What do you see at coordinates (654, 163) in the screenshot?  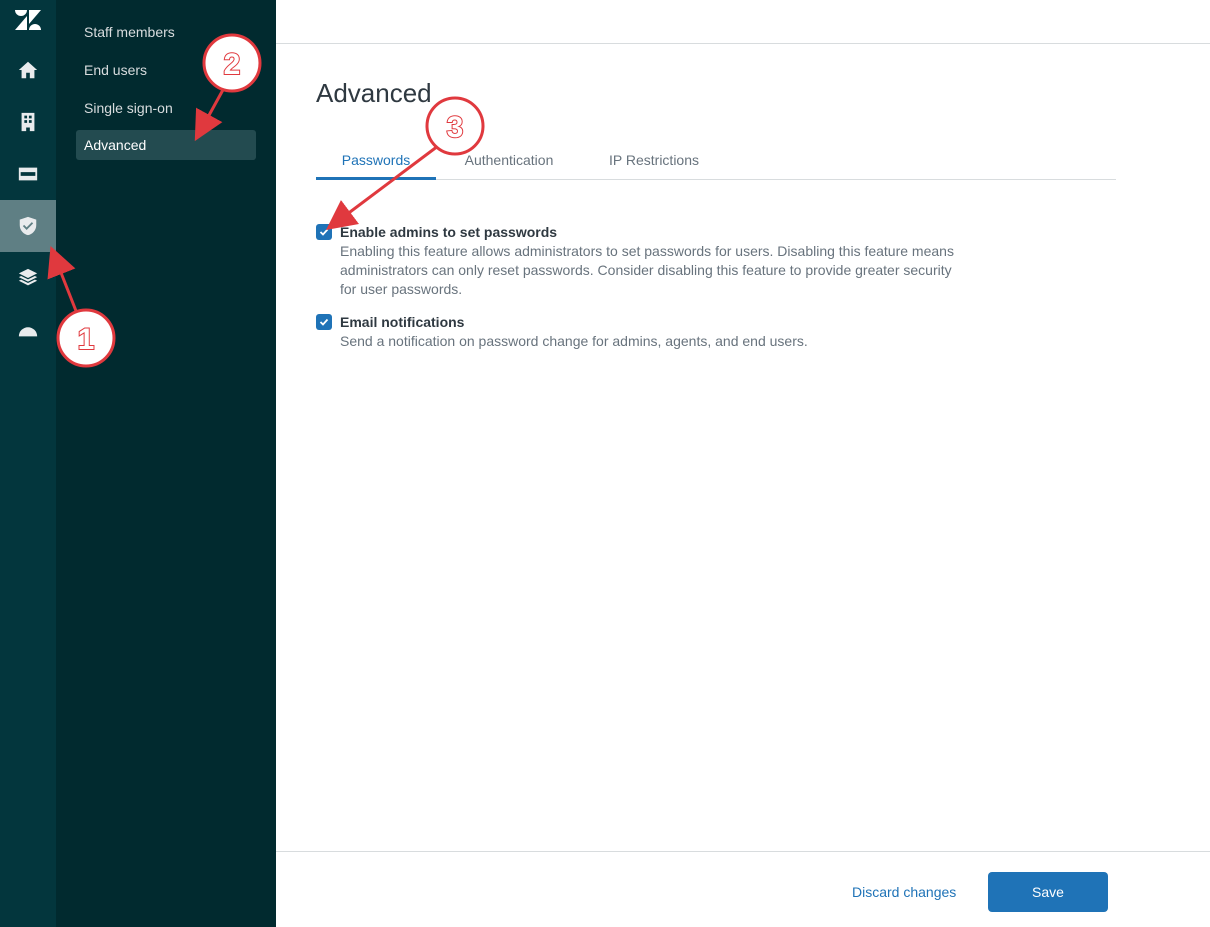 I see `tab-ip-restrictions: IP Restrictions` at bounding box center [654, 163].